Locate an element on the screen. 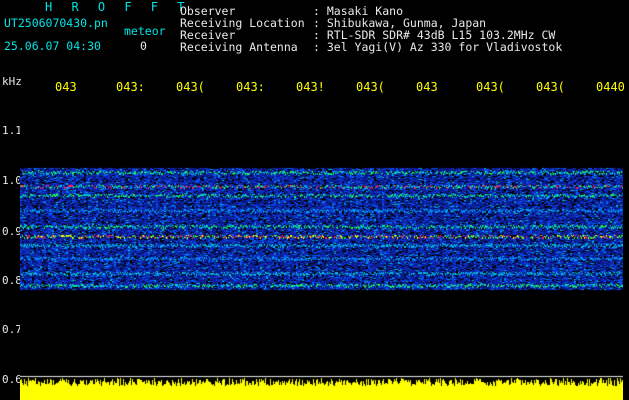 The width and height of the screenshot is (629, 400). antenna-label: Receiving Antenna is located at coordinates (239, 47).